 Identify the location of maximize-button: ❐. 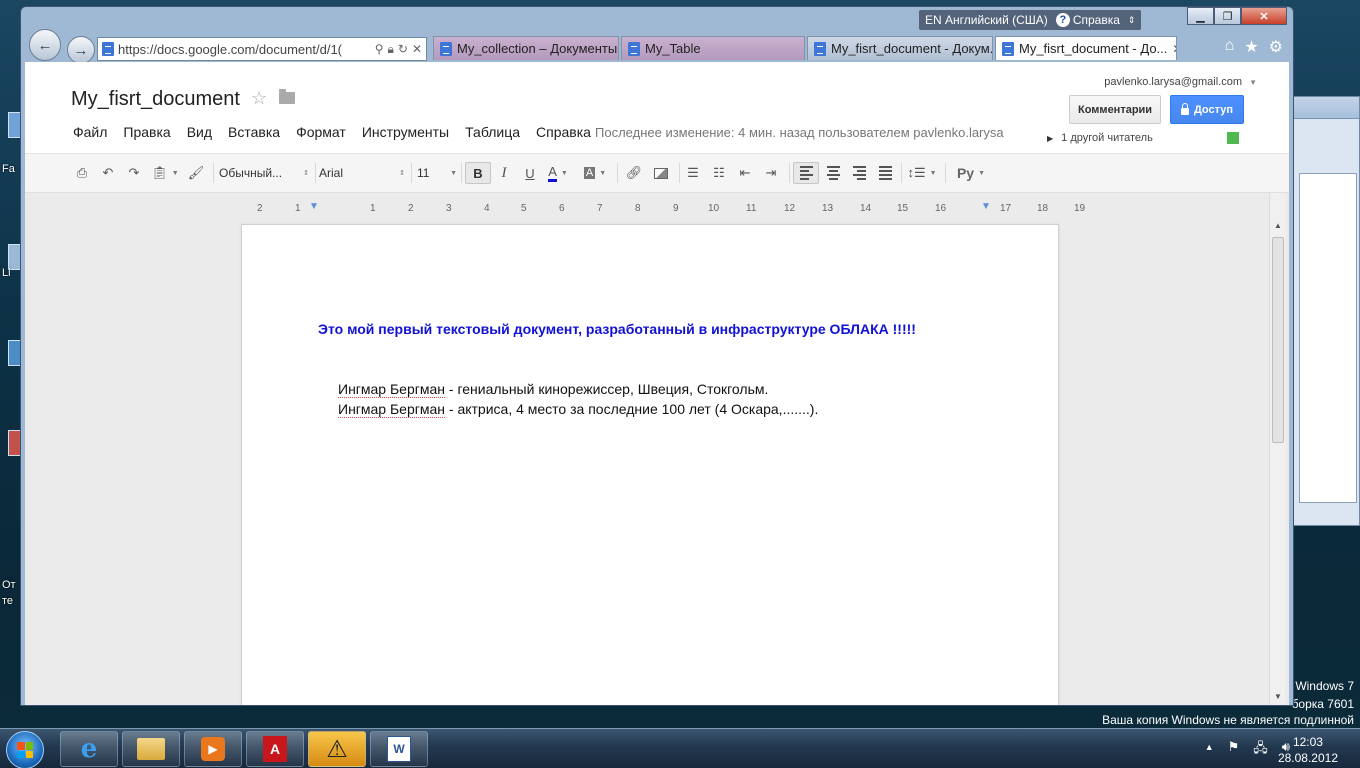
(1227, 16).